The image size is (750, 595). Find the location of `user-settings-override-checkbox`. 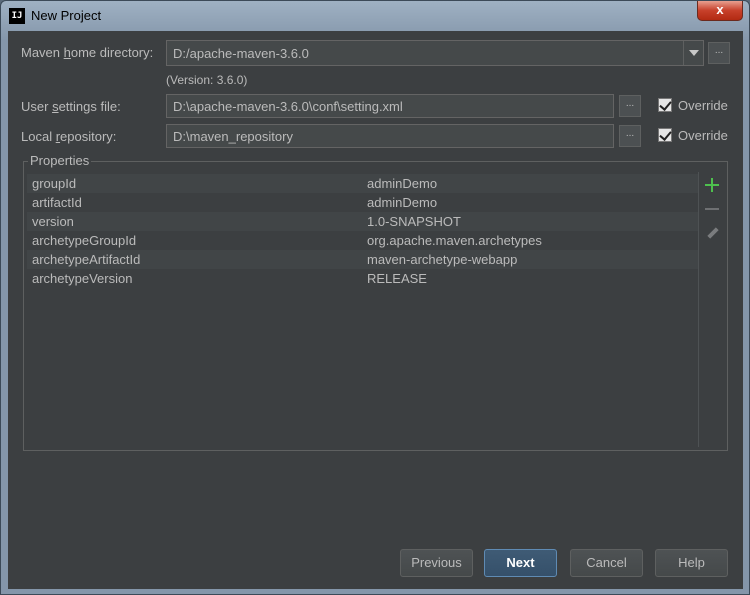

user-settings-override-checkbox is located at coordinates (665, 105).